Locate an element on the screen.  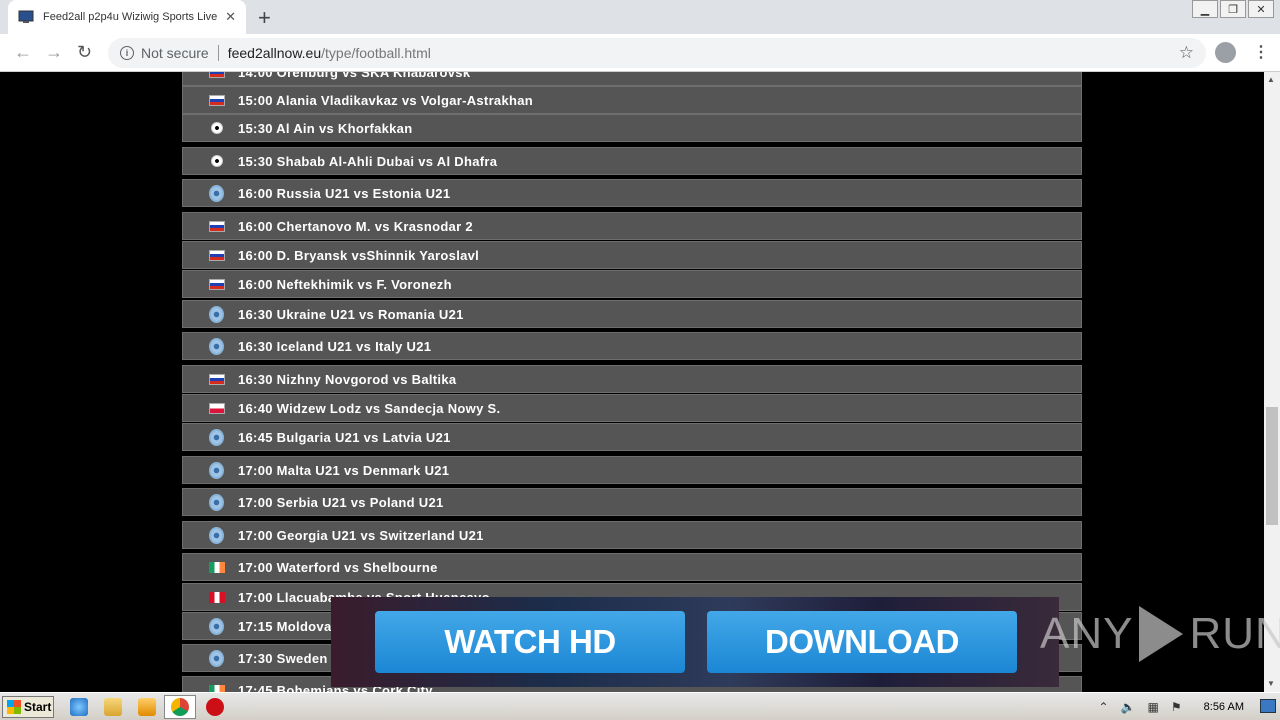
match-row: 16:45 Bulgaria U21 vs Latvia U21 is located at coordinates (632, 437).